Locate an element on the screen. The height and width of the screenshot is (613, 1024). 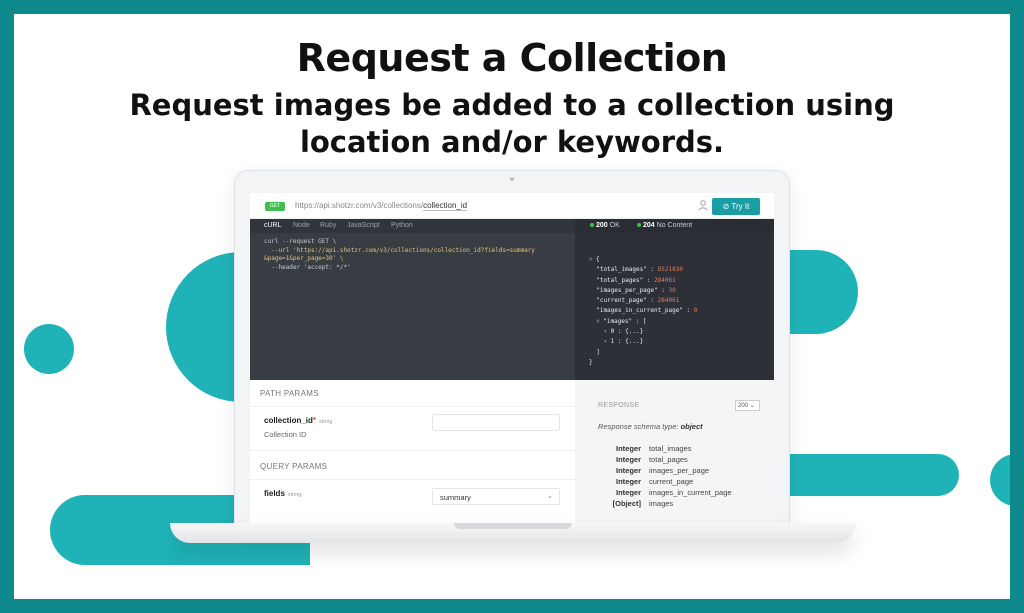
json-line: ˅ { is located at coordinates (643, 260).